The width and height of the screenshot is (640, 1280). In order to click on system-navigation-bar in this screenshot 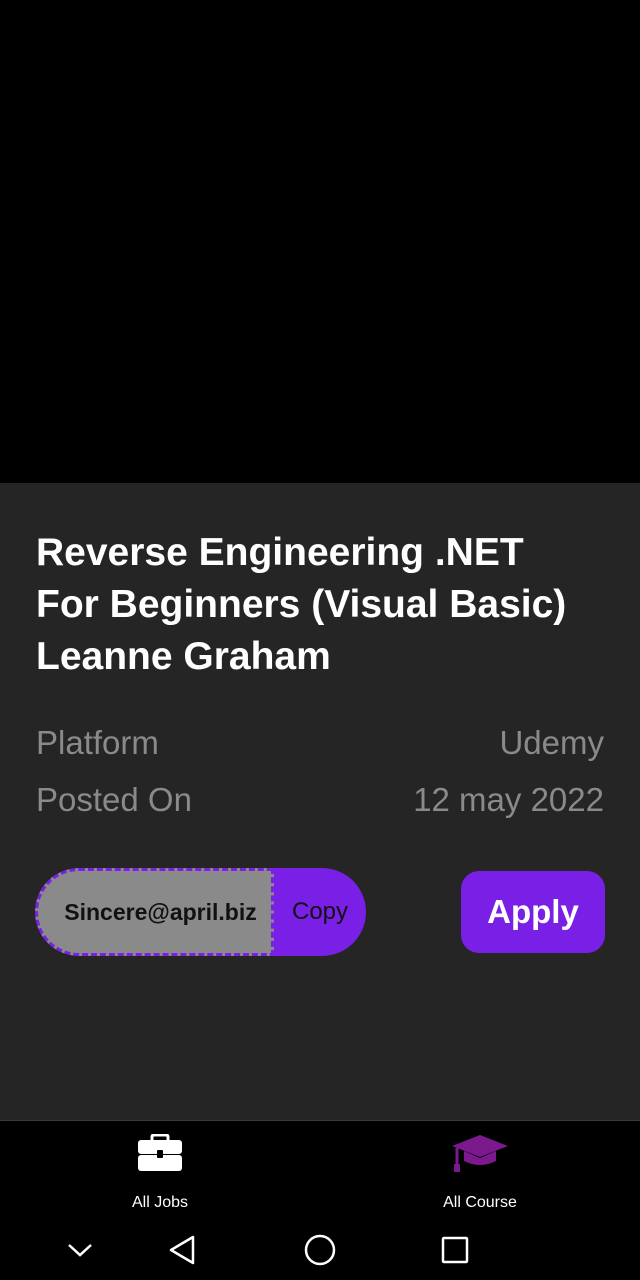, I will do `click(320, 1249)`.